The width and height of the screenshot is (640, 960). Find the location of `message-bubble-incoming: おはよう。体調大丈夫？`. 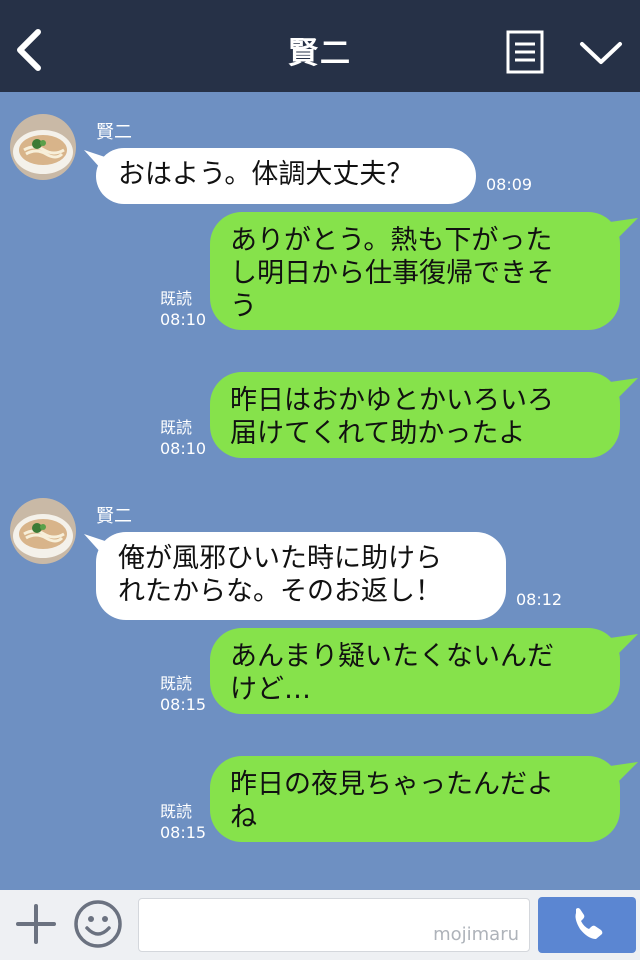

message-bubble-incoming: おはよう。体調大丈夫？ is located at coordinates (286, 176).